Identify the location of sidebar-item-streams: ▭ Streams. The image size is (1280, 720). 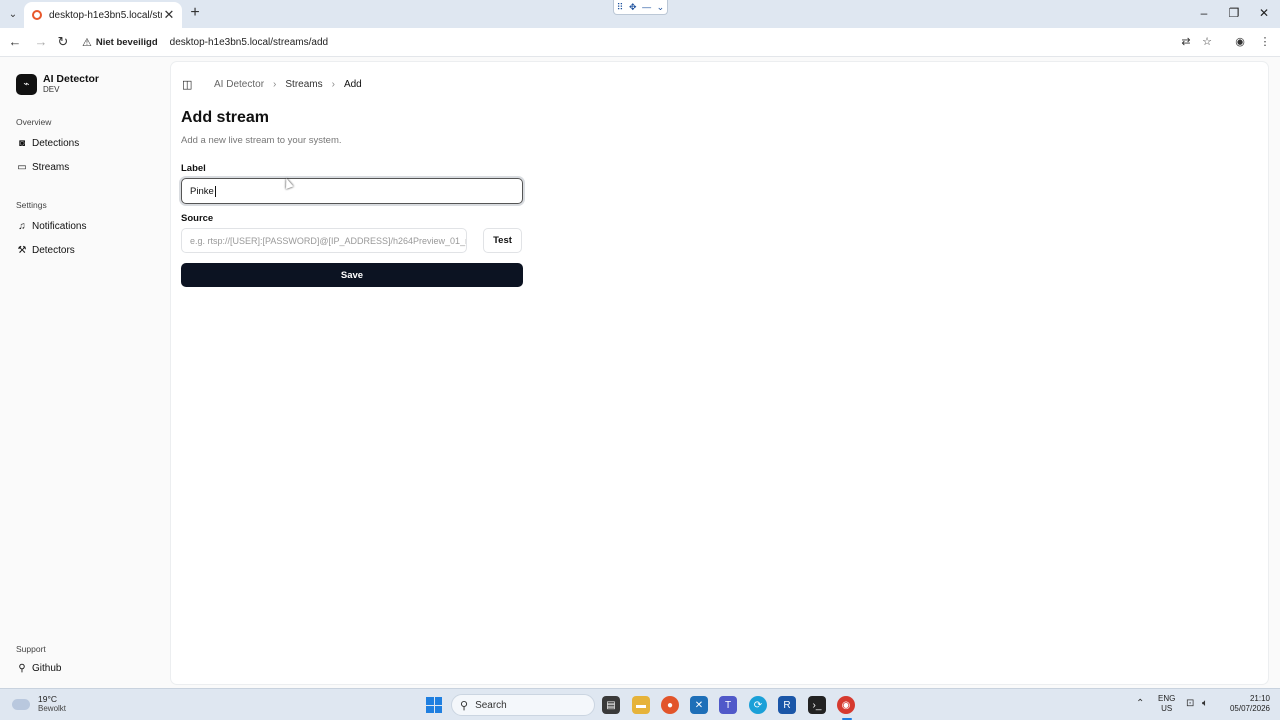
(42, 167).